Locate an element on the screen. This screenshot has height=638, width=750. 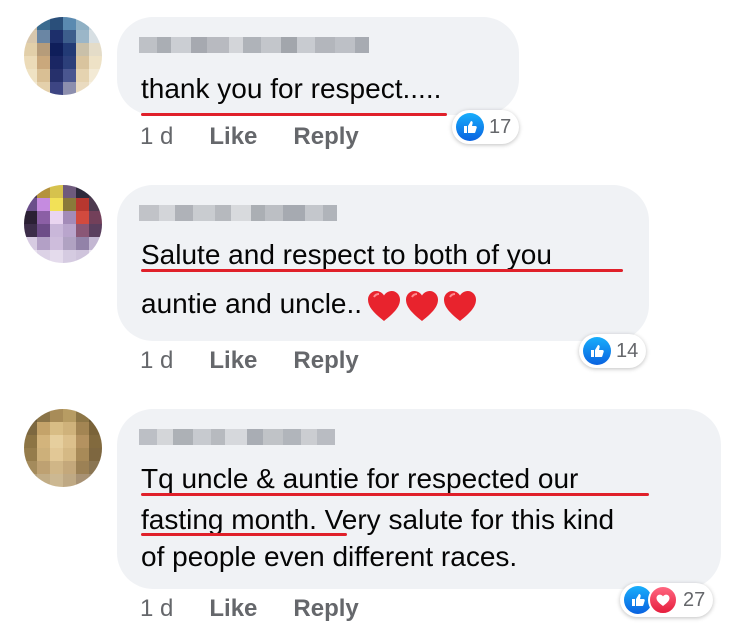
heart-emojis is located at coordinates (422, 306).